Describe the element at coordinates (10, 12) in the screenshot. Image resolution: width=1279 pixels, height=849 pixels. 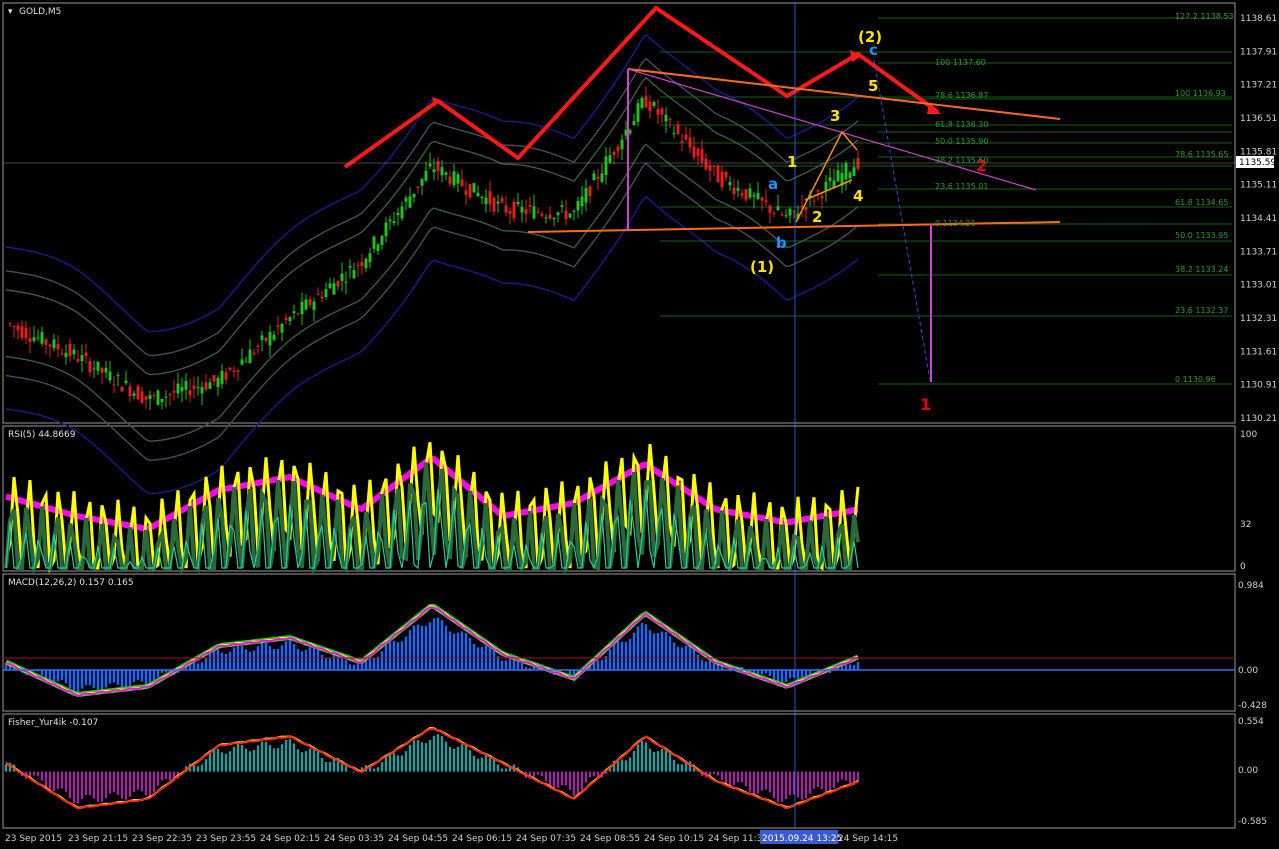
I see `menu-glyph: ▾` at that location.